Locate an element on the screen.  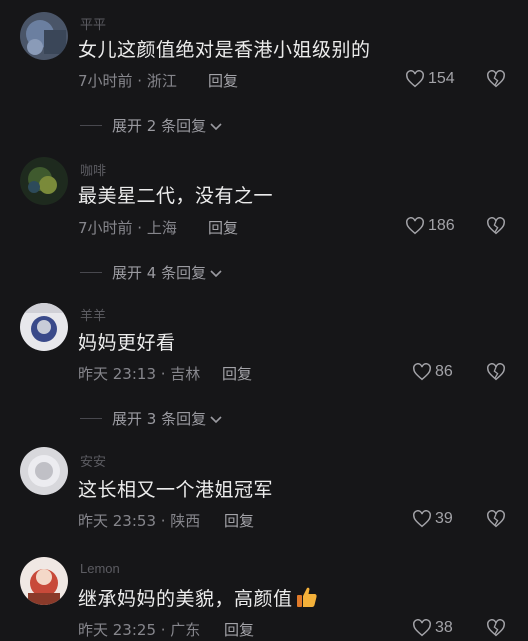
expand-replies-button: 展开 3 条回复 is located at coordinates (151, 418).